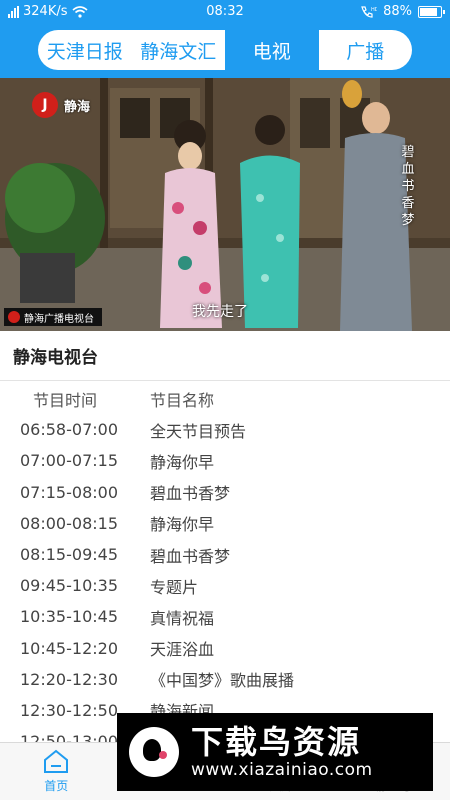 The width and height of the screenshot is (450, 800). What do you see at coordinates (225, 356) in the screenshot?
I see `channel-title: 静海电视台` at bounding box center [225, 356].